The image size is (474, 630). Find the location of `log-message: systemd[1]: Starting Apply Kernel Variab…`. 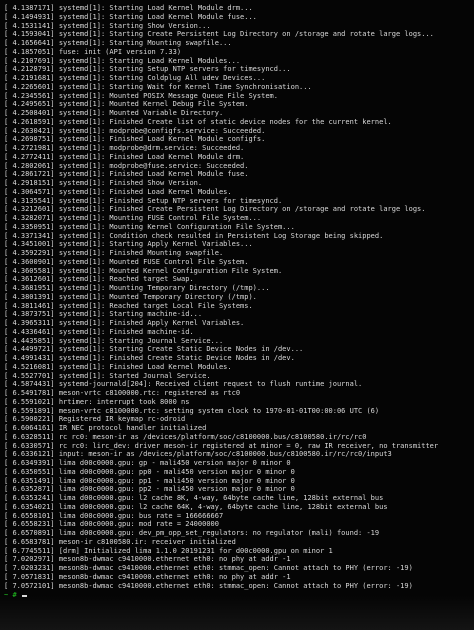

log-message: systemd[1]: Starting Apply Kernel Variab… is located at coordinates (155, 244).